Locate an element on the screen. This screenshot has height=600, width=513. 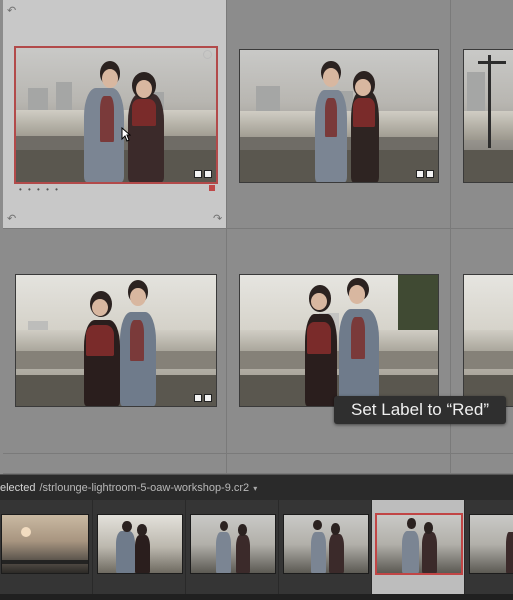
star-rating-placeholder: • • • • • is located at coordinates (39, 189).